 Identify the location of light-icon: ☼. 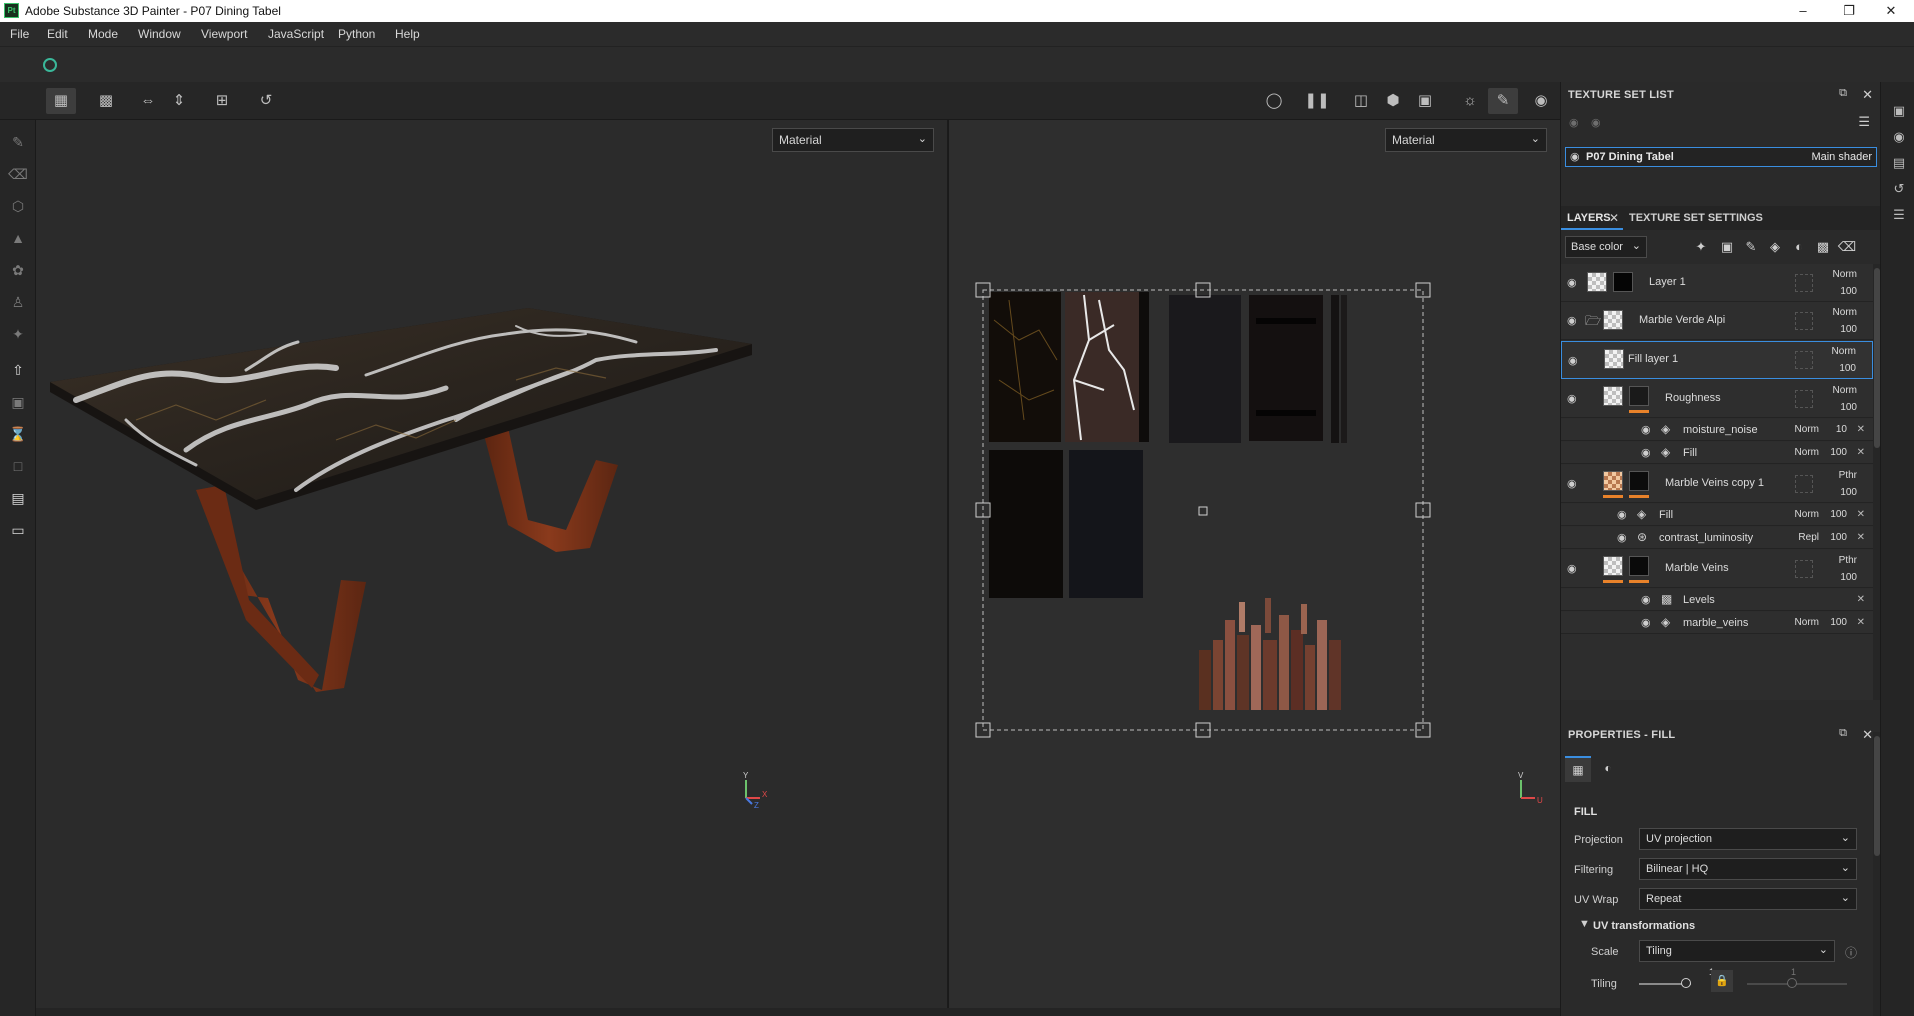
(1470, 101).